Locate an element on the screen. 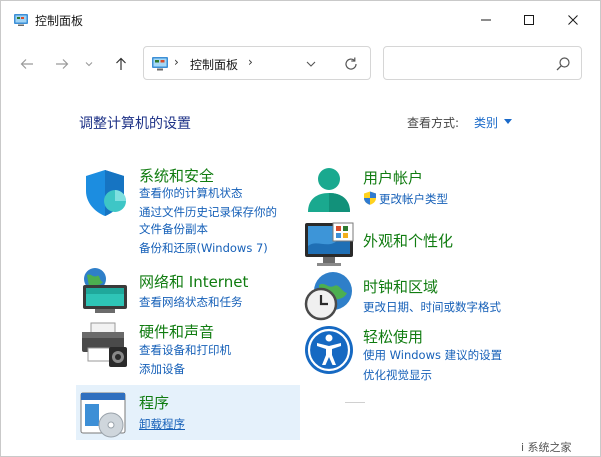 The width and height of the screenshot is (601, 457). category-clock-region: 时钟和区域 is located at coordinates (400, 286).